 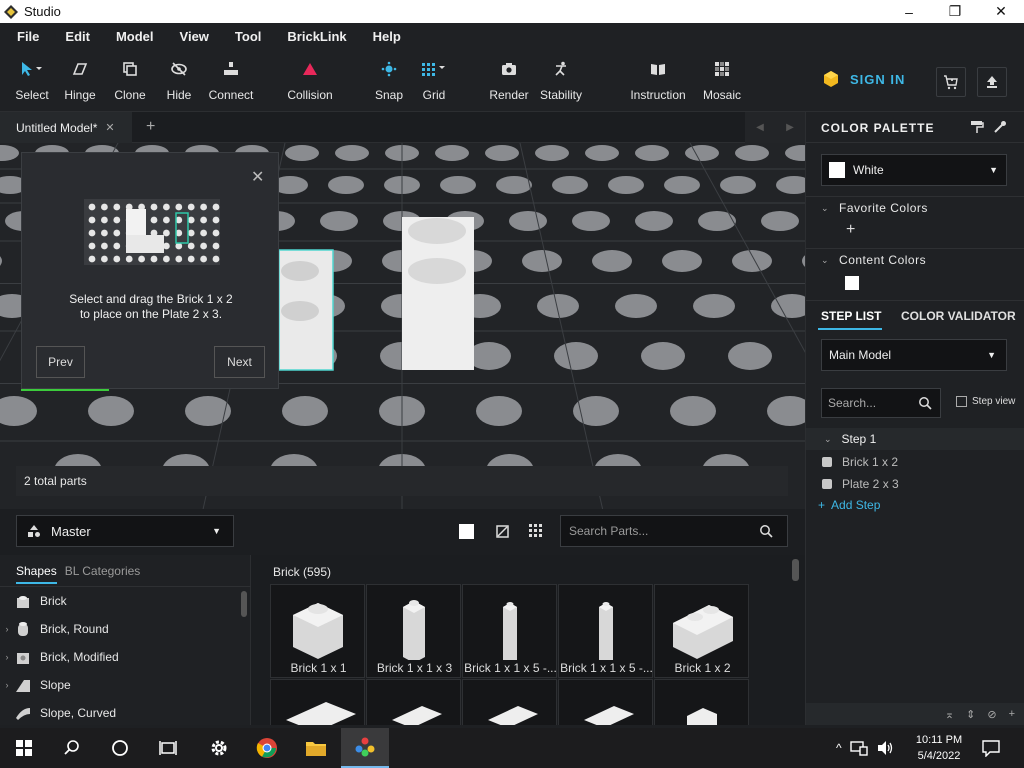 I want to click on category-scrollbar, so click(x=244, y=604).